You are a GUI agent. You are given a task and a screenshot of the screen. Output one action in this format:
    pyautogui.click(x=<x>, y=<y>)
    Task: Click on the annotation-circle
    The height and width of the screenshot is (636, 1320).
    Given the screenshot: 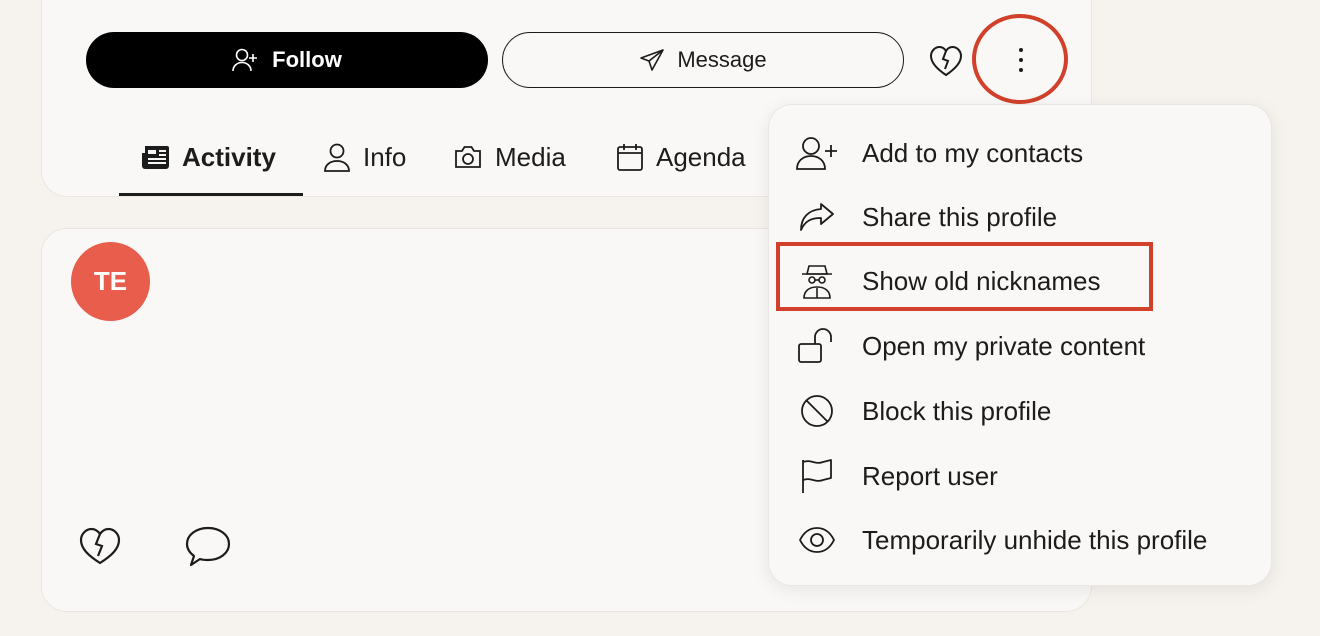 What is the action you would take?
    pyautogui.click(x=1020, y=59)
    